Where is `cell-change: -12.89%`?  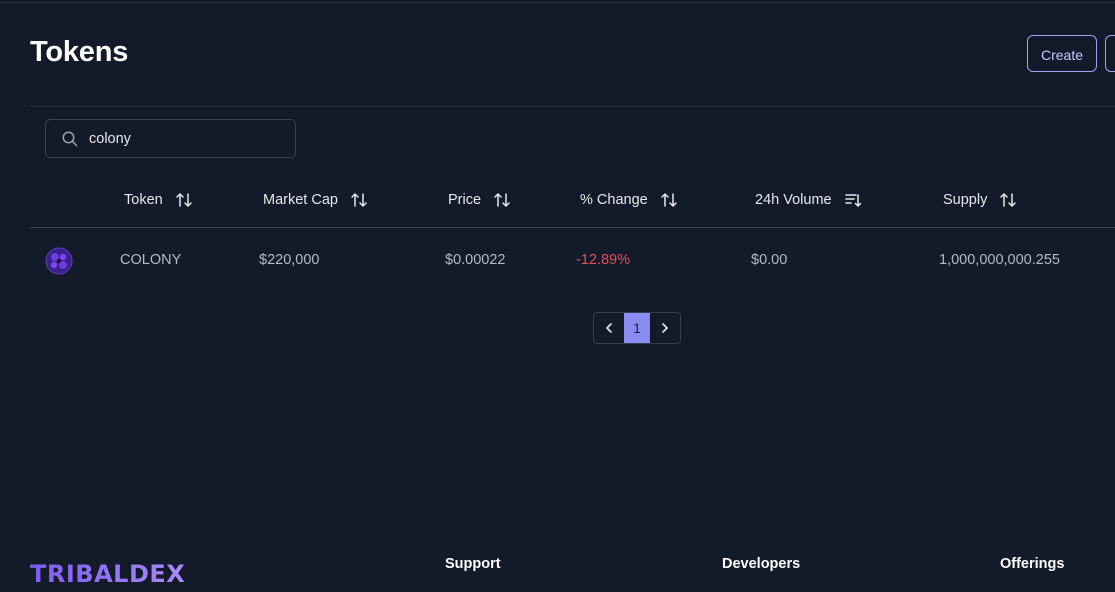
cell-change: -12.89% is located at coordinates (603, 260).